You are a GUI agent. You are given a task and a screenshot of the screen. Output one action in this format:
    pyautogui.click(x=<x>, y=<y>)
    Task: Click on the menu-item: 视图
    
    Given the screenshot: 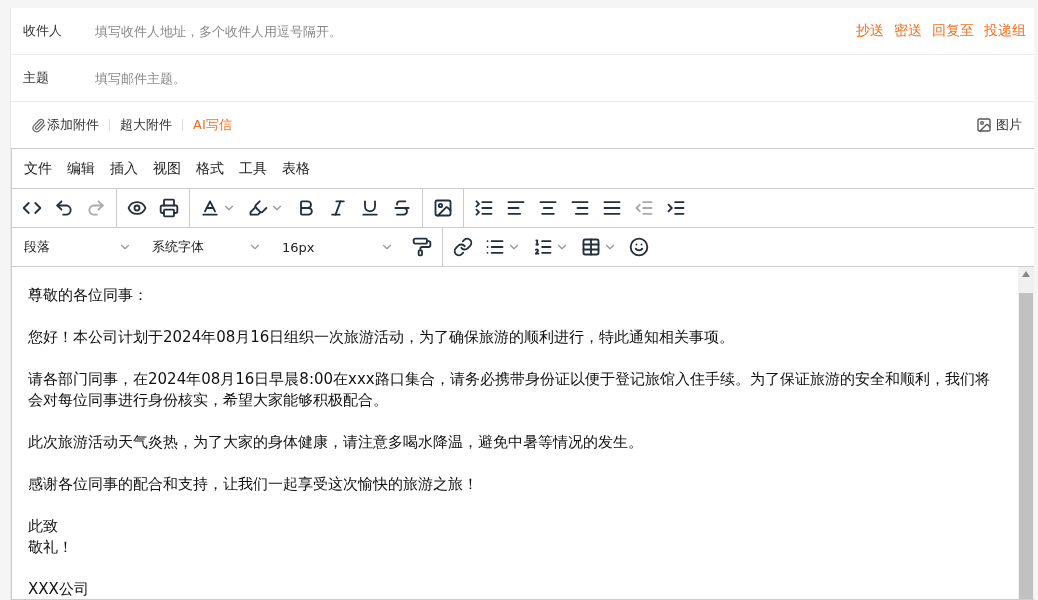 What is the action you would take?
    pyautogui.click(x=167, y=168)
    